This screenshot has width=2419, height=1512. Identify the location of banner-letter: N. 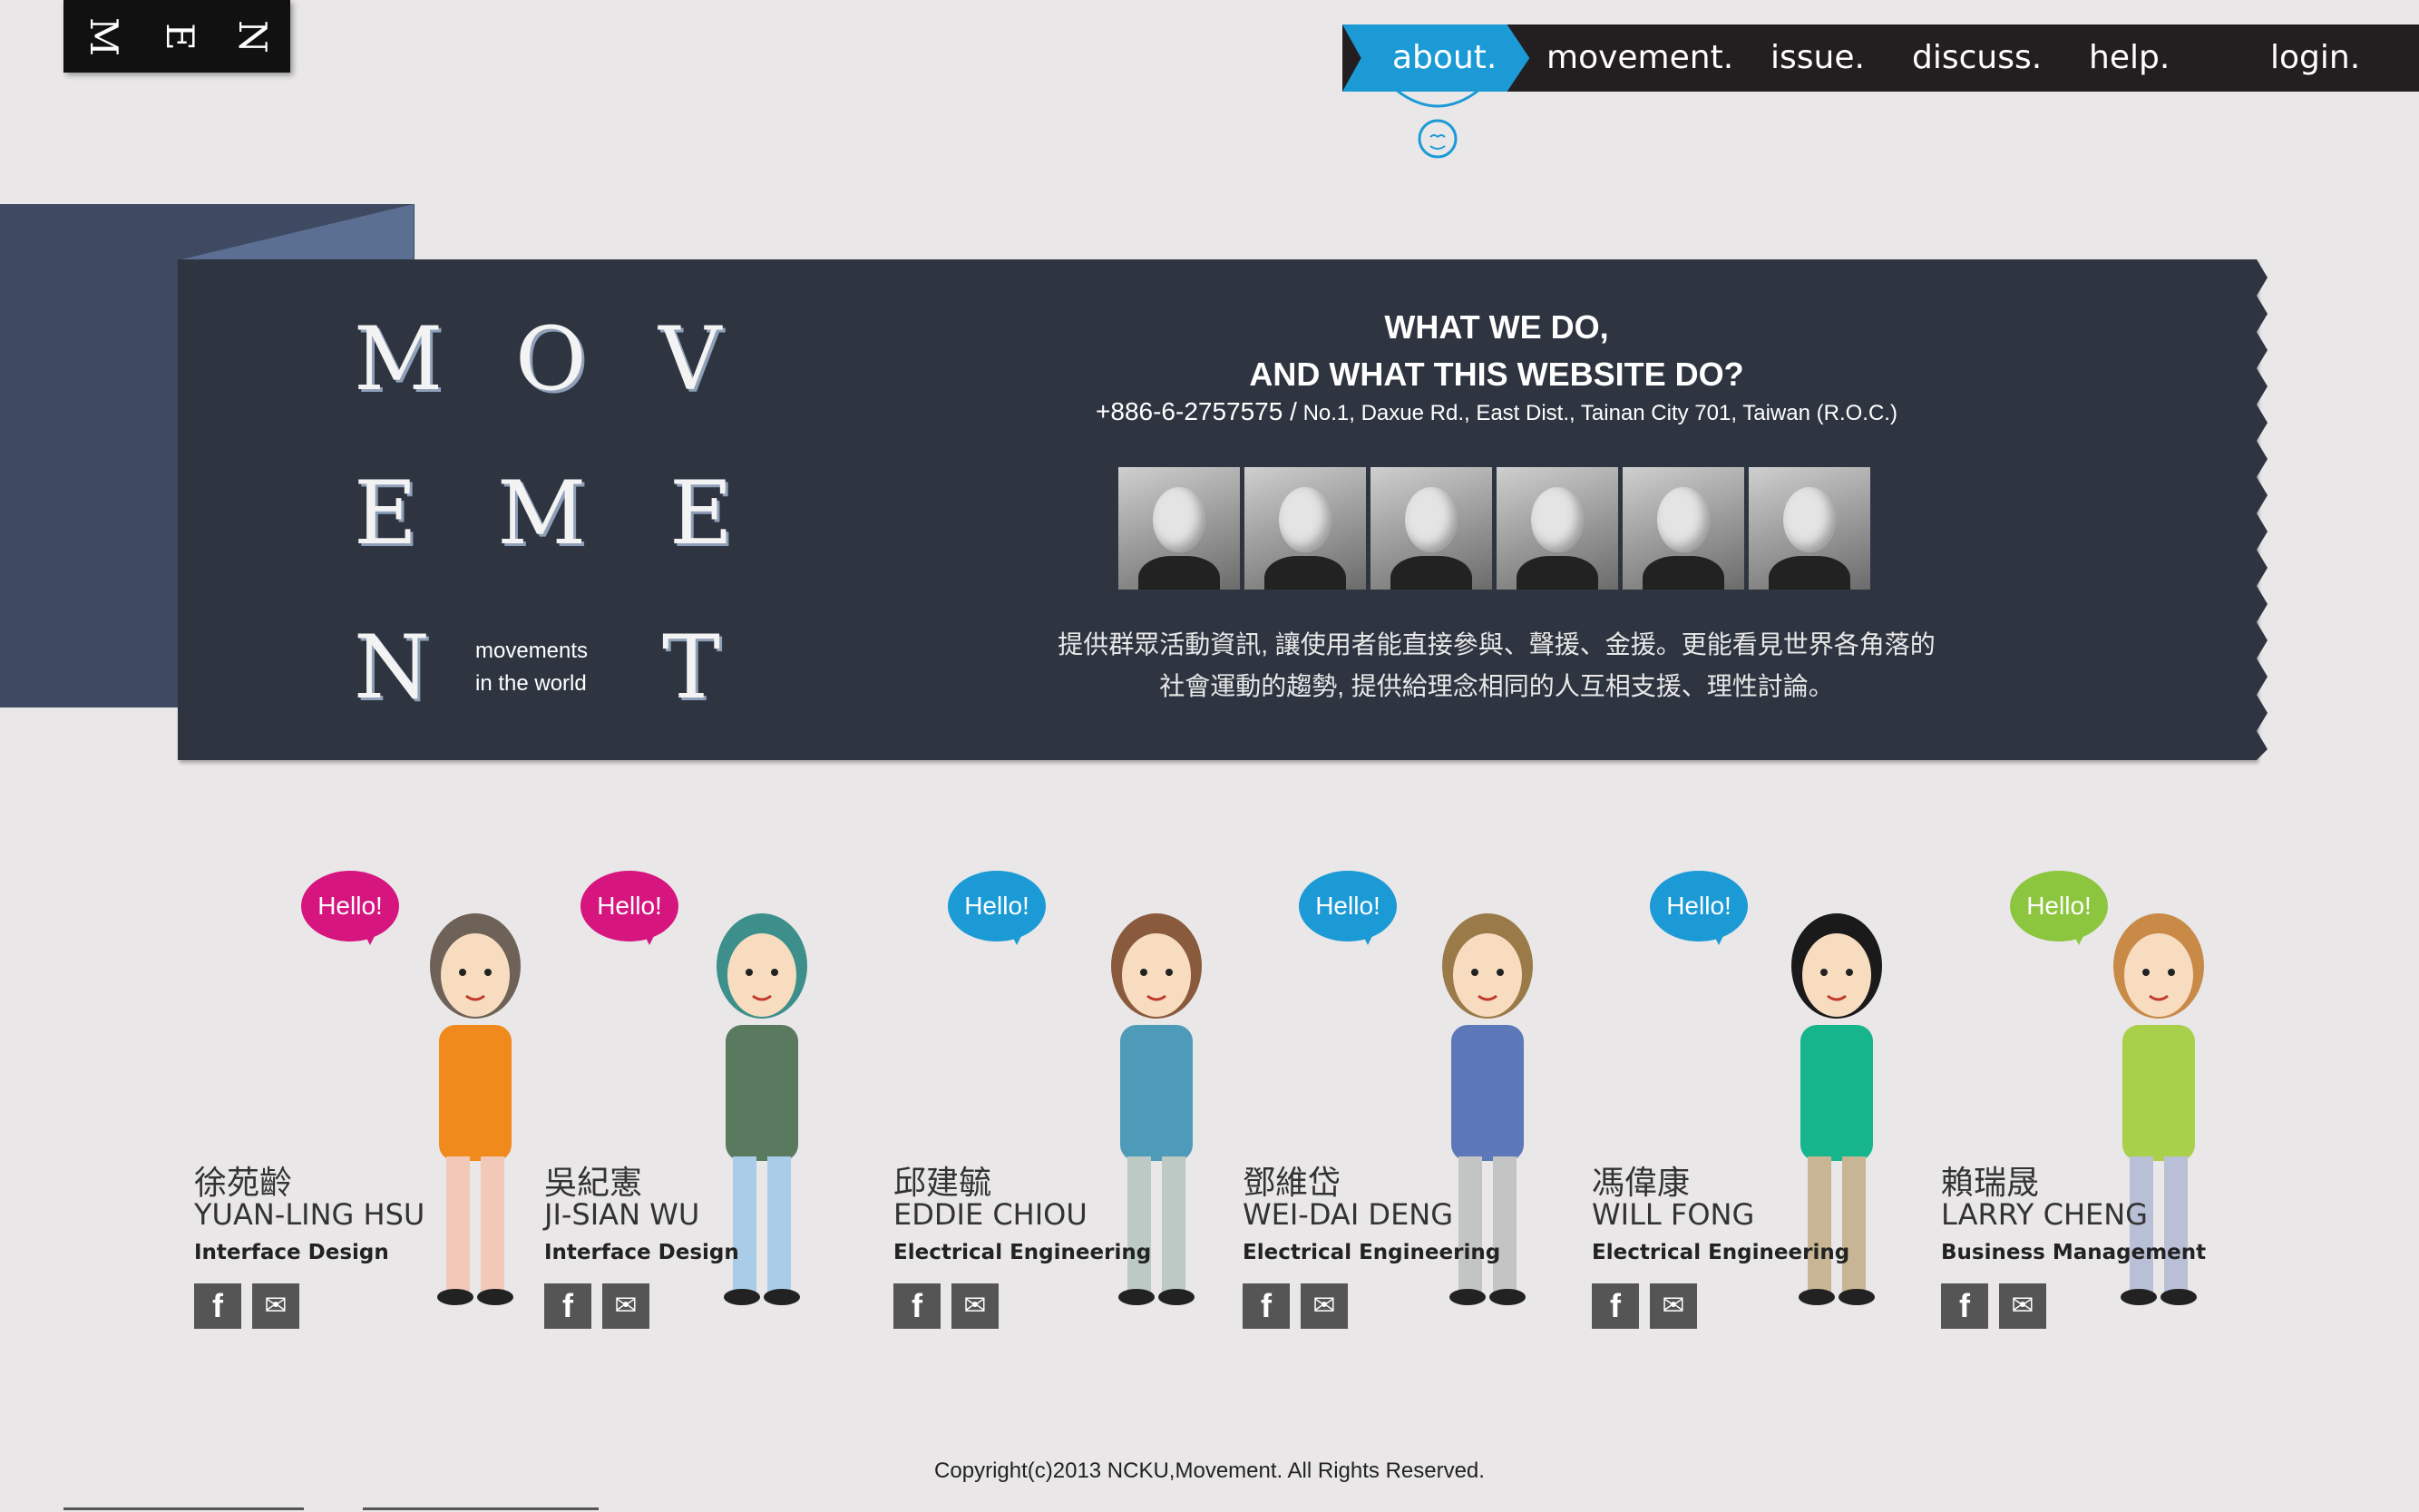
(392, 667).